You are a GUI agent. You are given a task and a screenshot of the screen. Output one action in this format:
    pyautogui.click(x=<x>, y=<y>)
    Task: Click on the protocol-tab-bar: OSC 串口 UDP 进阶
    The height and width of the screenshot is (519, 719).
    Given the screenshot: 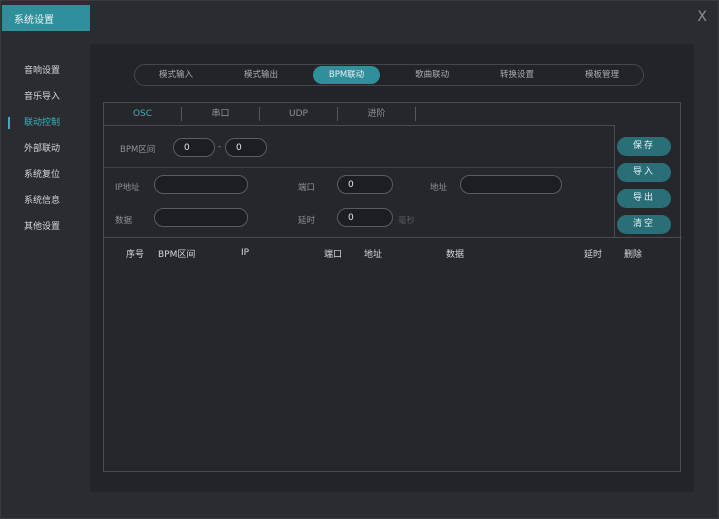 What is the action you would take?
    pyautogui.click(x=260, y=114)
    